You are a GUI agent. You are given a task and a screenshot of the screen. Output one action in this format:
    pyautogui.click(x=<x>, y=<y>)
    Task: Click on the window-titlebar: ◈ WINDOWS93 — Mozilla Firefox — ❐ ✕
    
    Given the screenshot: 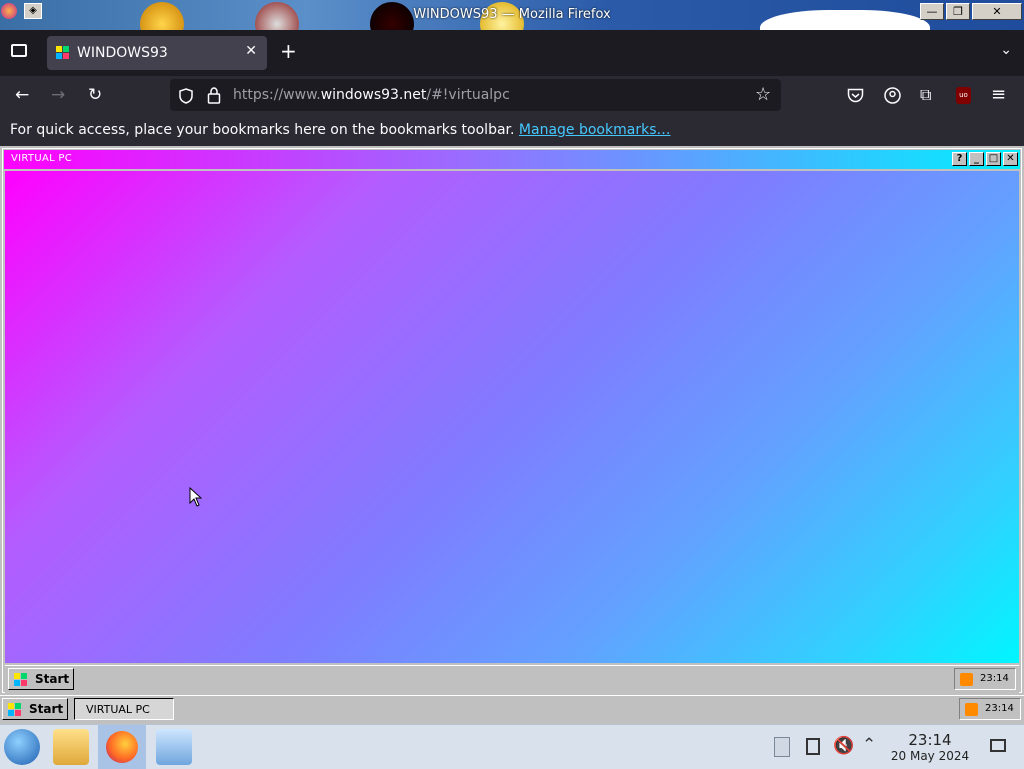 What is the action you would take?
    pyautogui.click(x=512, y=15)
    